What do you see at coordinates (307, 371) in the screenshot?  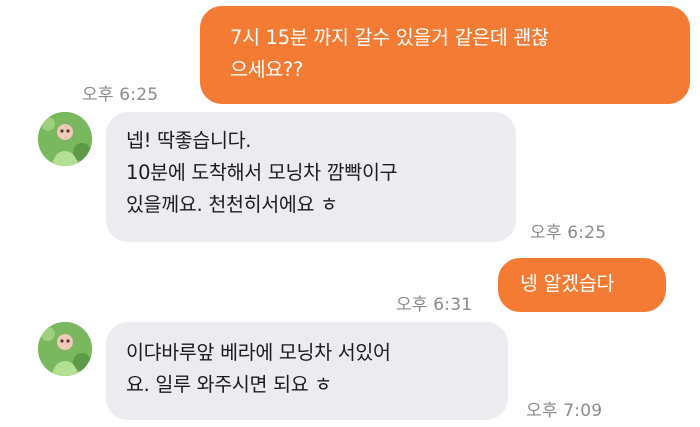 I see `incoming-message-bubble: 이댜바루앞 베라에 모닝차 서있어 요. 일루 와주시면 되요 ㅎ` at bounding box center [307, 371].